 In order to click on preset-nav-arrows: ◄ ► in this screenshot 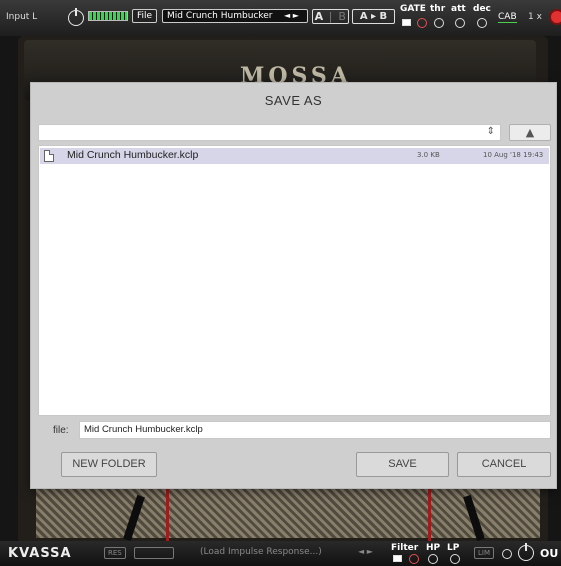, I will do `click(291, 16)`.